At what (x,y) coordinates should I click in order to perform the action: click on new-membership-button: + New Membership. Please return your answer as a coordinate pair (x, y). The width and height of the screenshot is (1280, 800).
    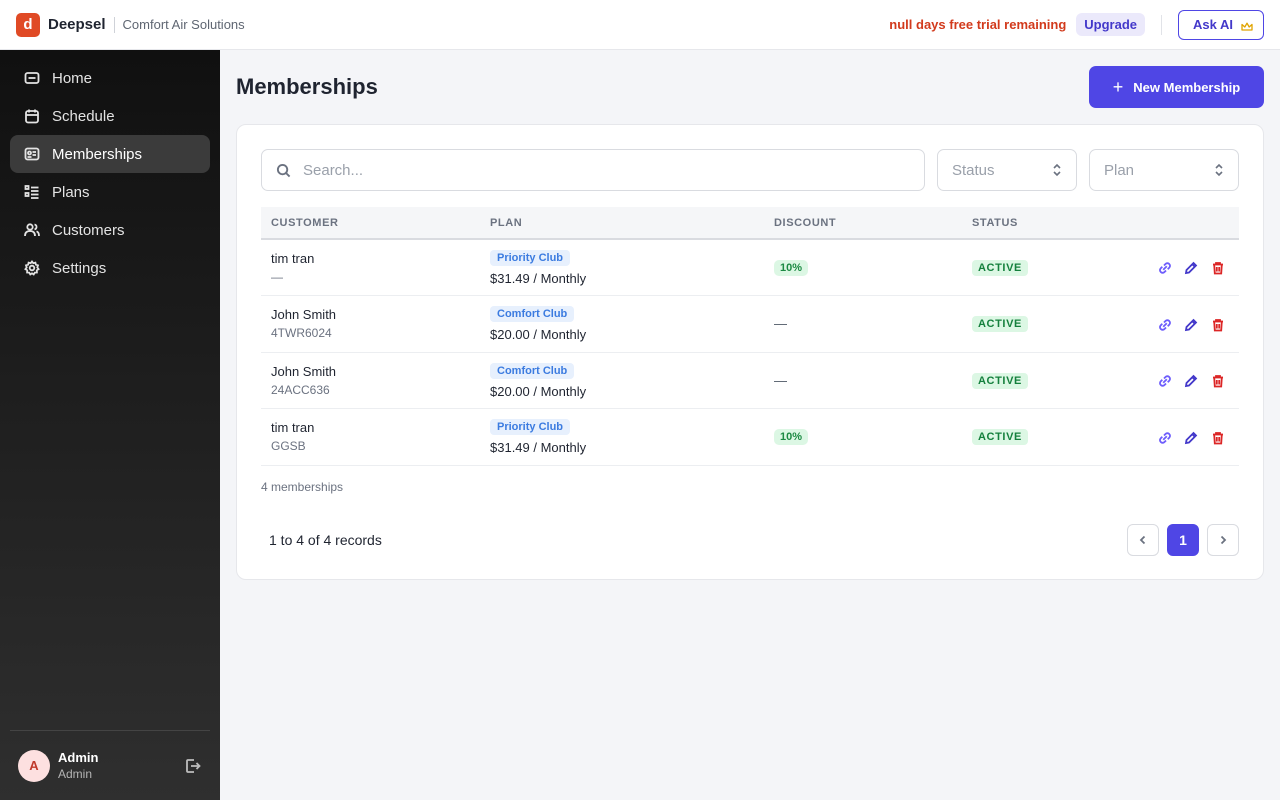
    Looking at the image, I should click on (1176, 87).